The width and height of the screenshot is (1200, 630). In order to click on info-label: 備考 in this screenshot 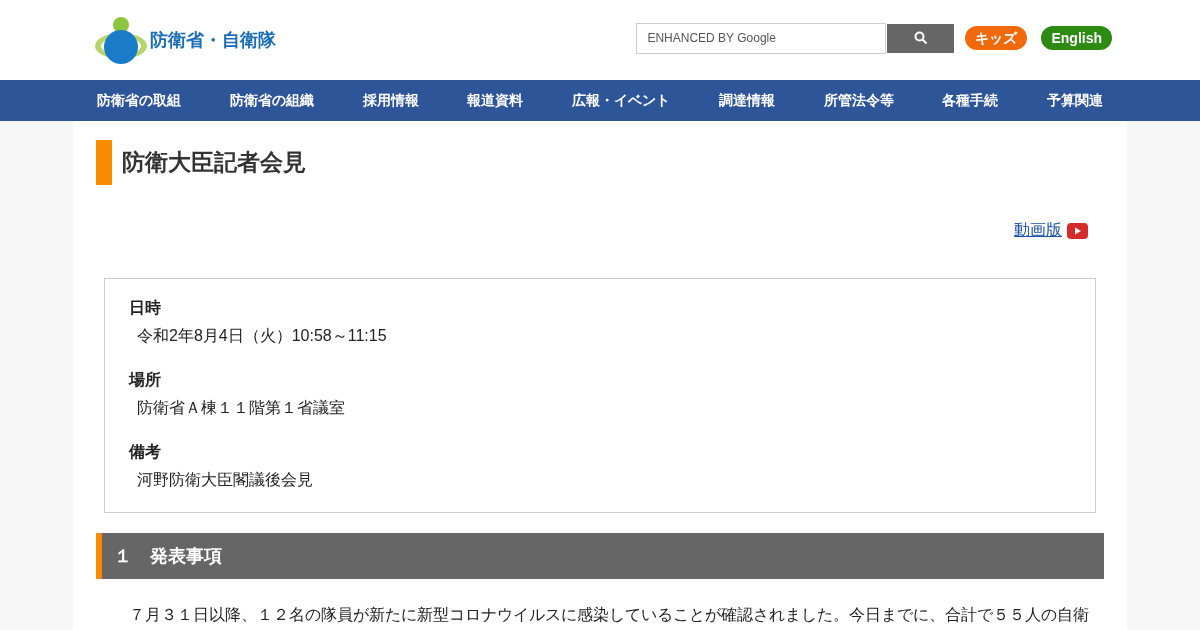, I will do `click(145, 452)`.